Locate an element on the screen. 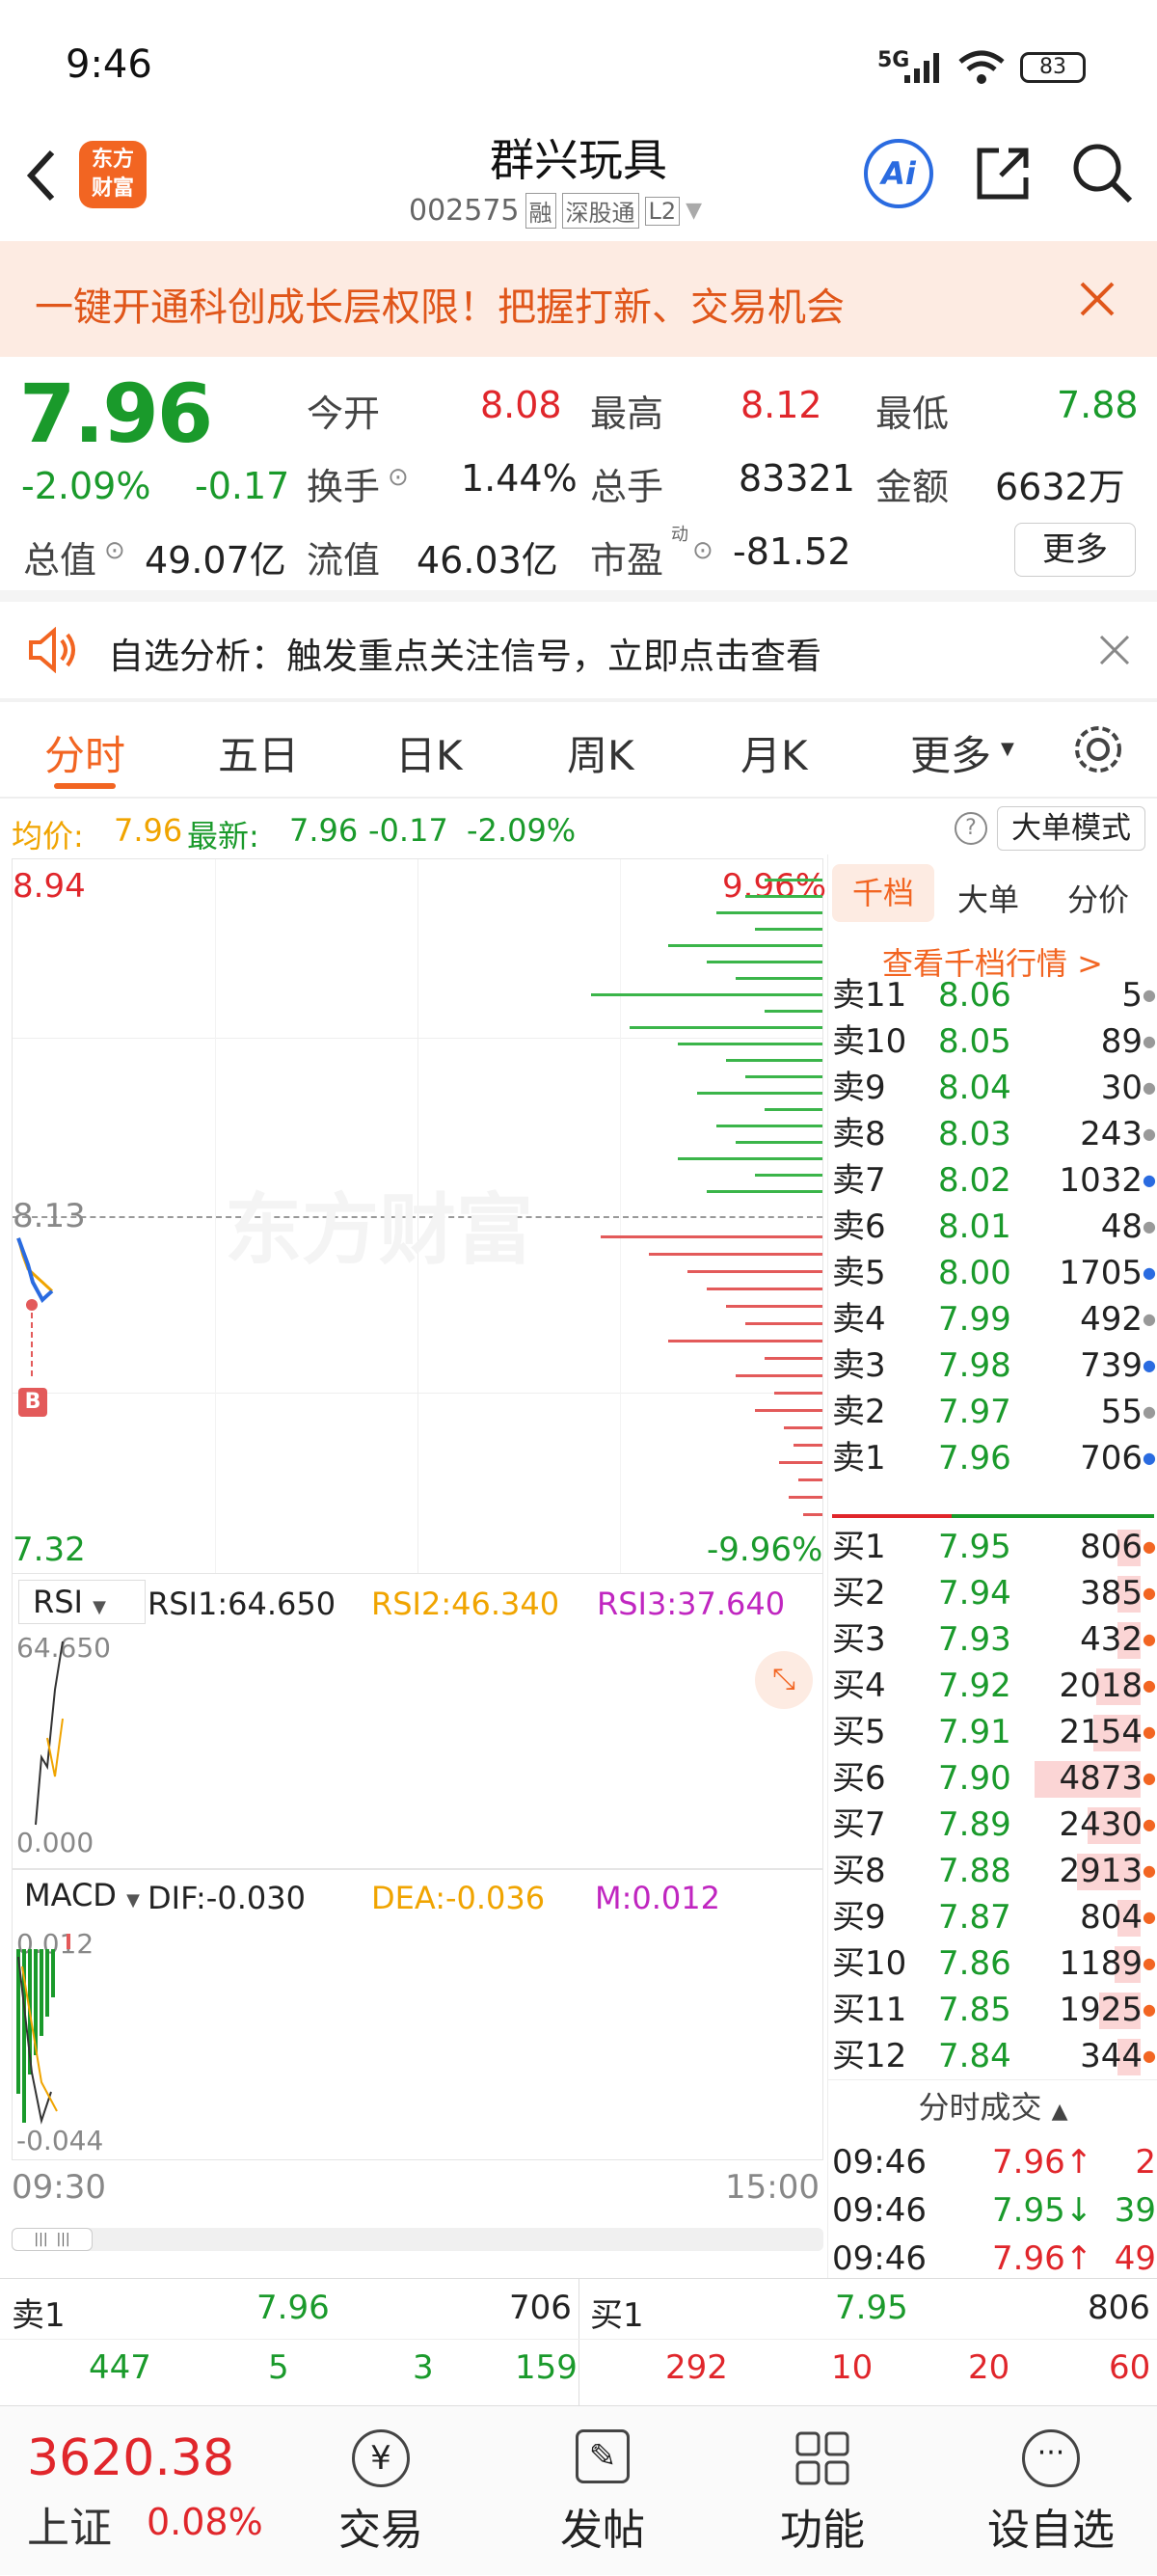 This screenshot has height=2576, width=1157. buy-level-row: 买1 7.95 806 ● is located at coordinates (992, 1547).